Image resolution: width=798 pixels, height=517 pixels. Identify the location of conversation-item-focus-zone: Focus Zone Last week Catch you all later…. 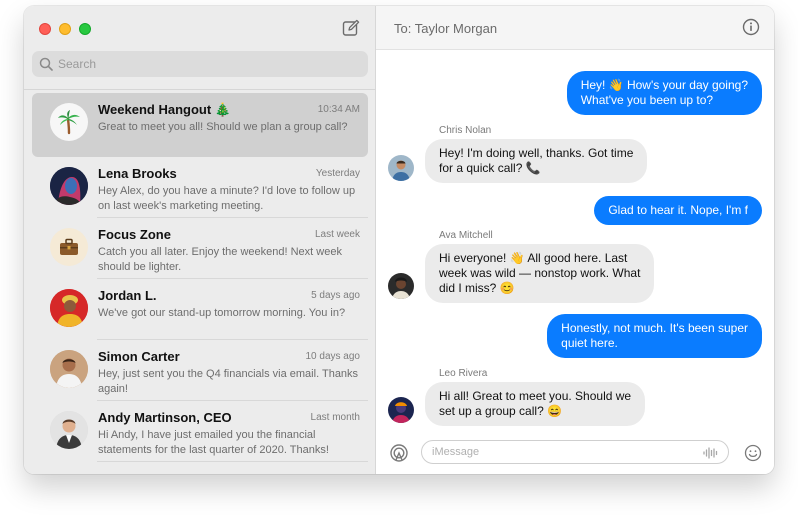
(200, 248).